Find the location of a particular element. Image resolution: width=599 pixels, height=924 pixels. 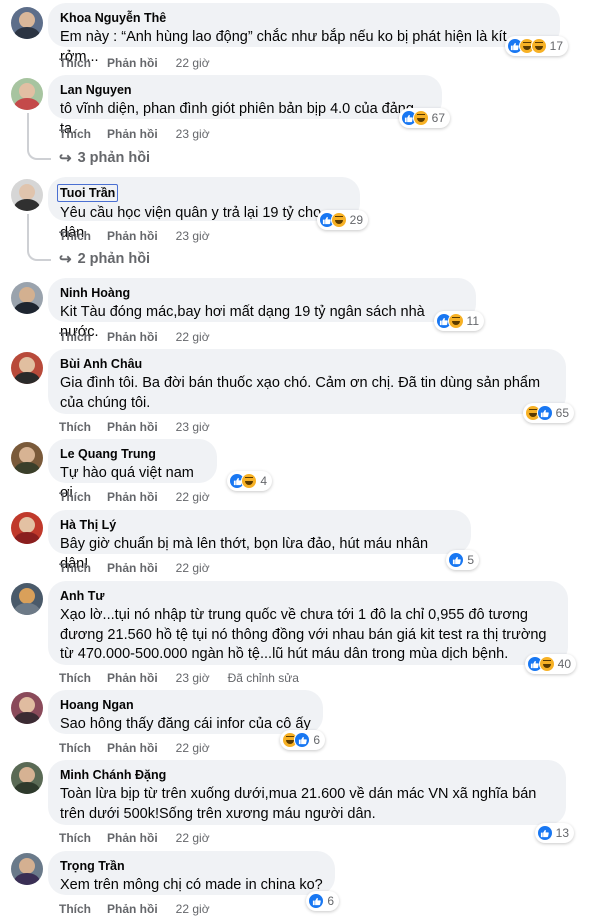

reaction-count: 6 is located at coordinates (330, 901).